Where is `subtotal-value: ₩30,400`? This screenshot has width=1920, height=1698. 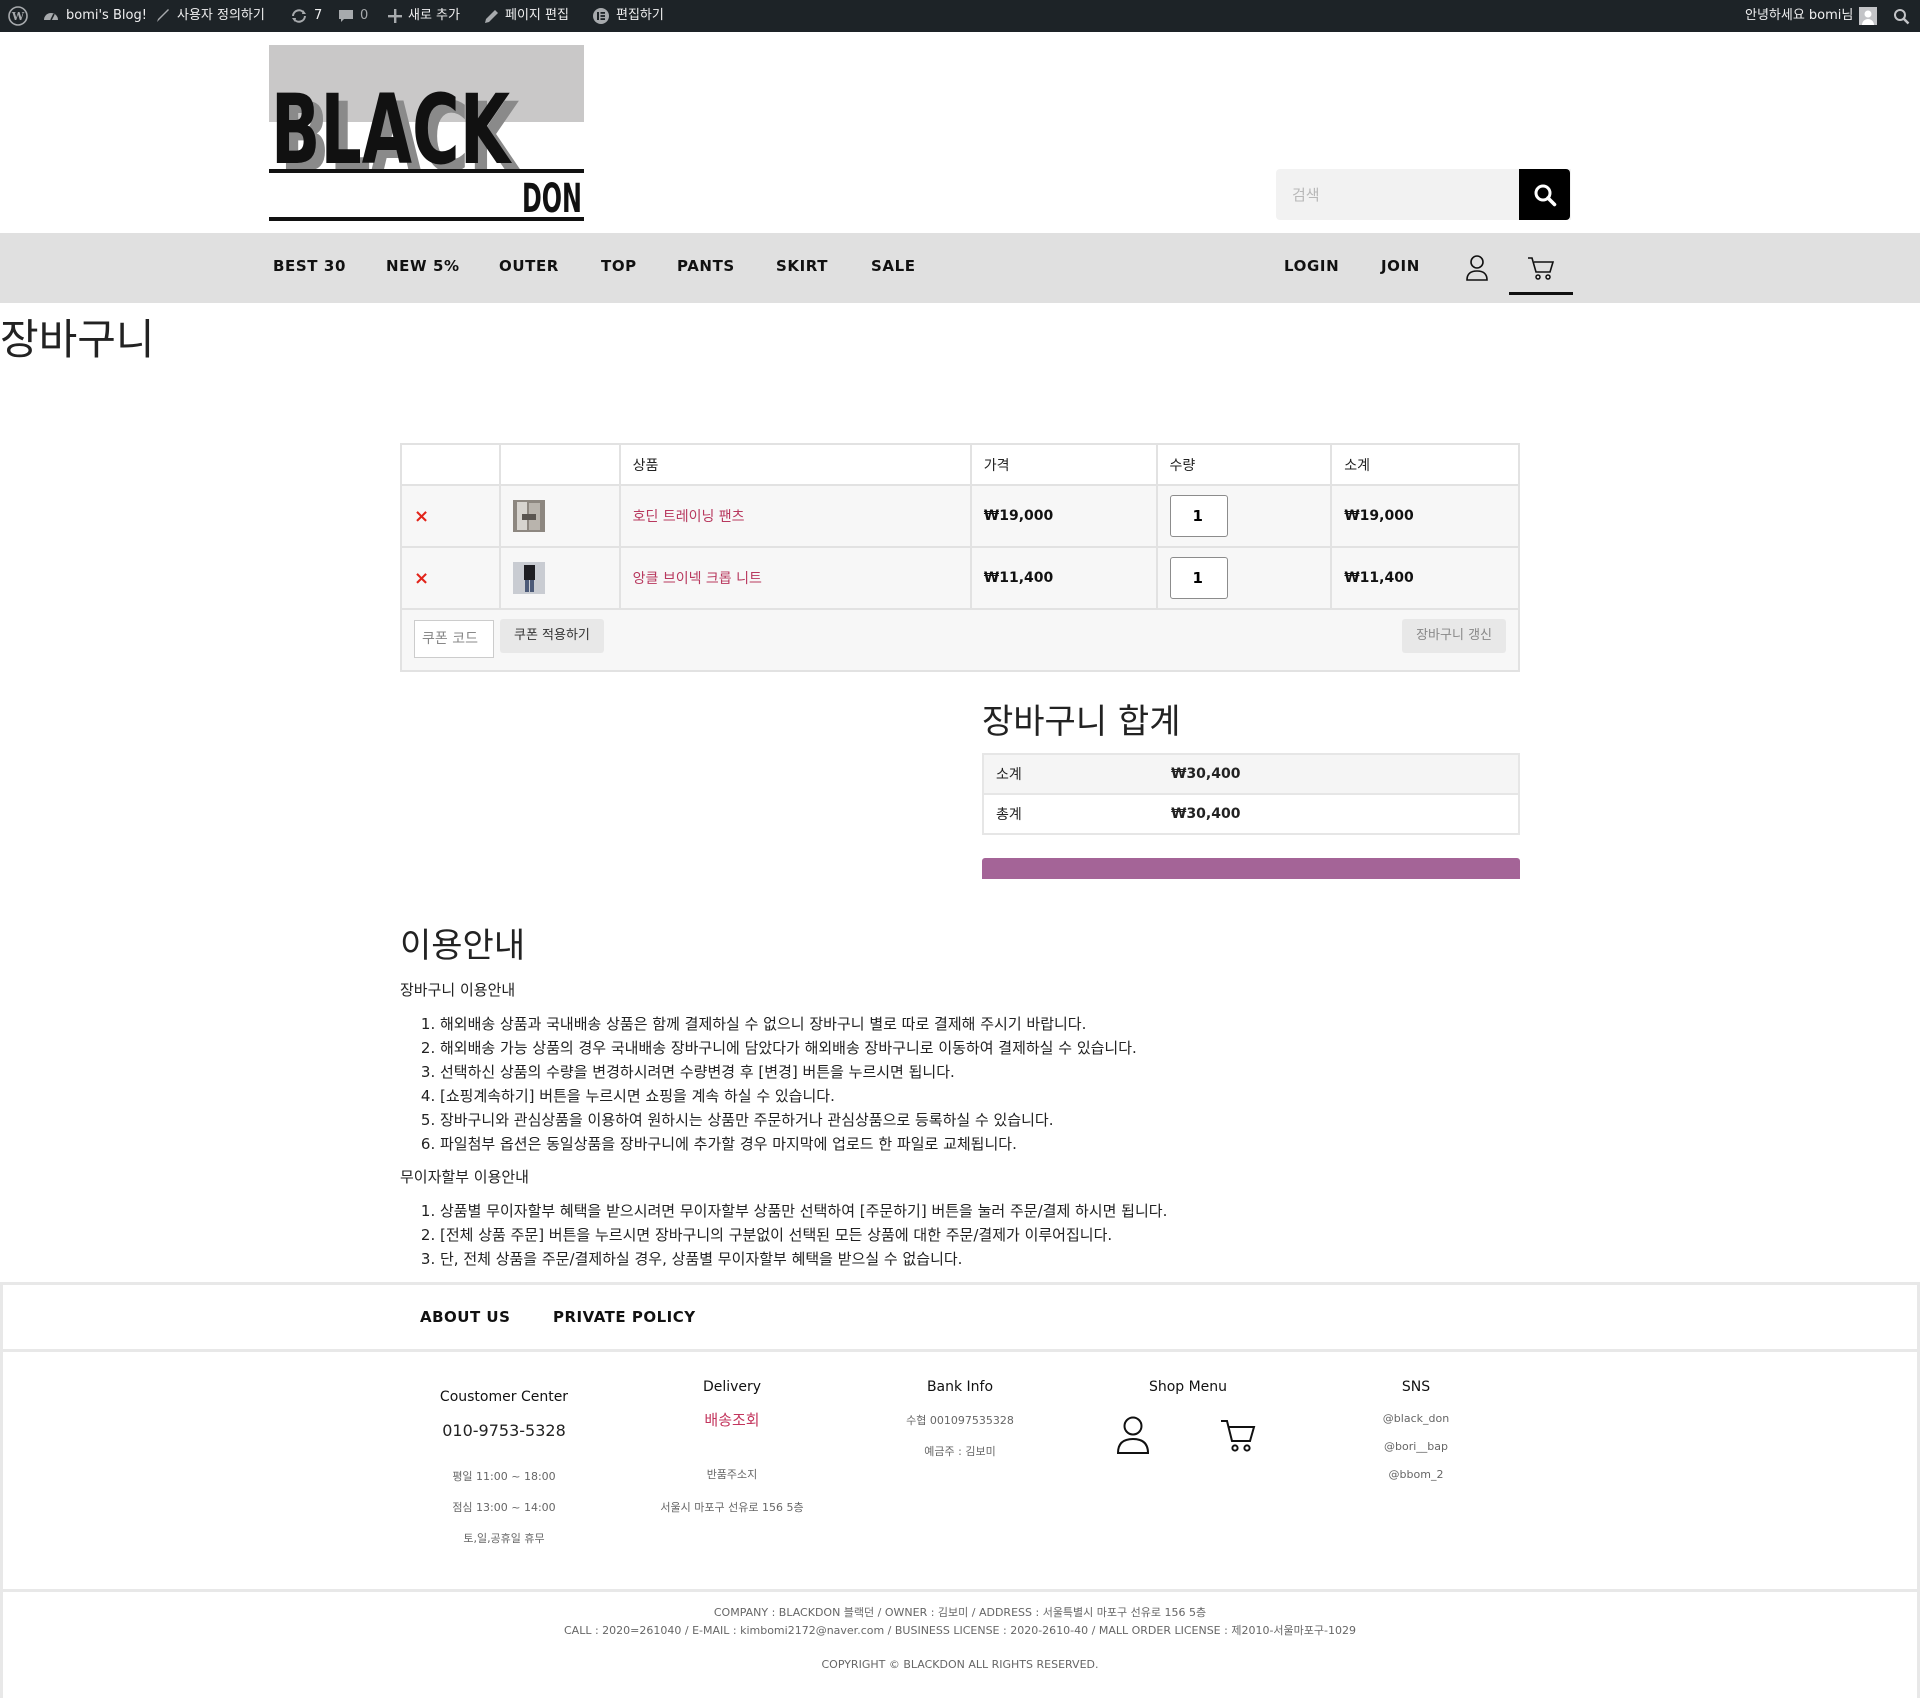 subtotal-value: ₩30,400 is located at coordinates (1345, 774).